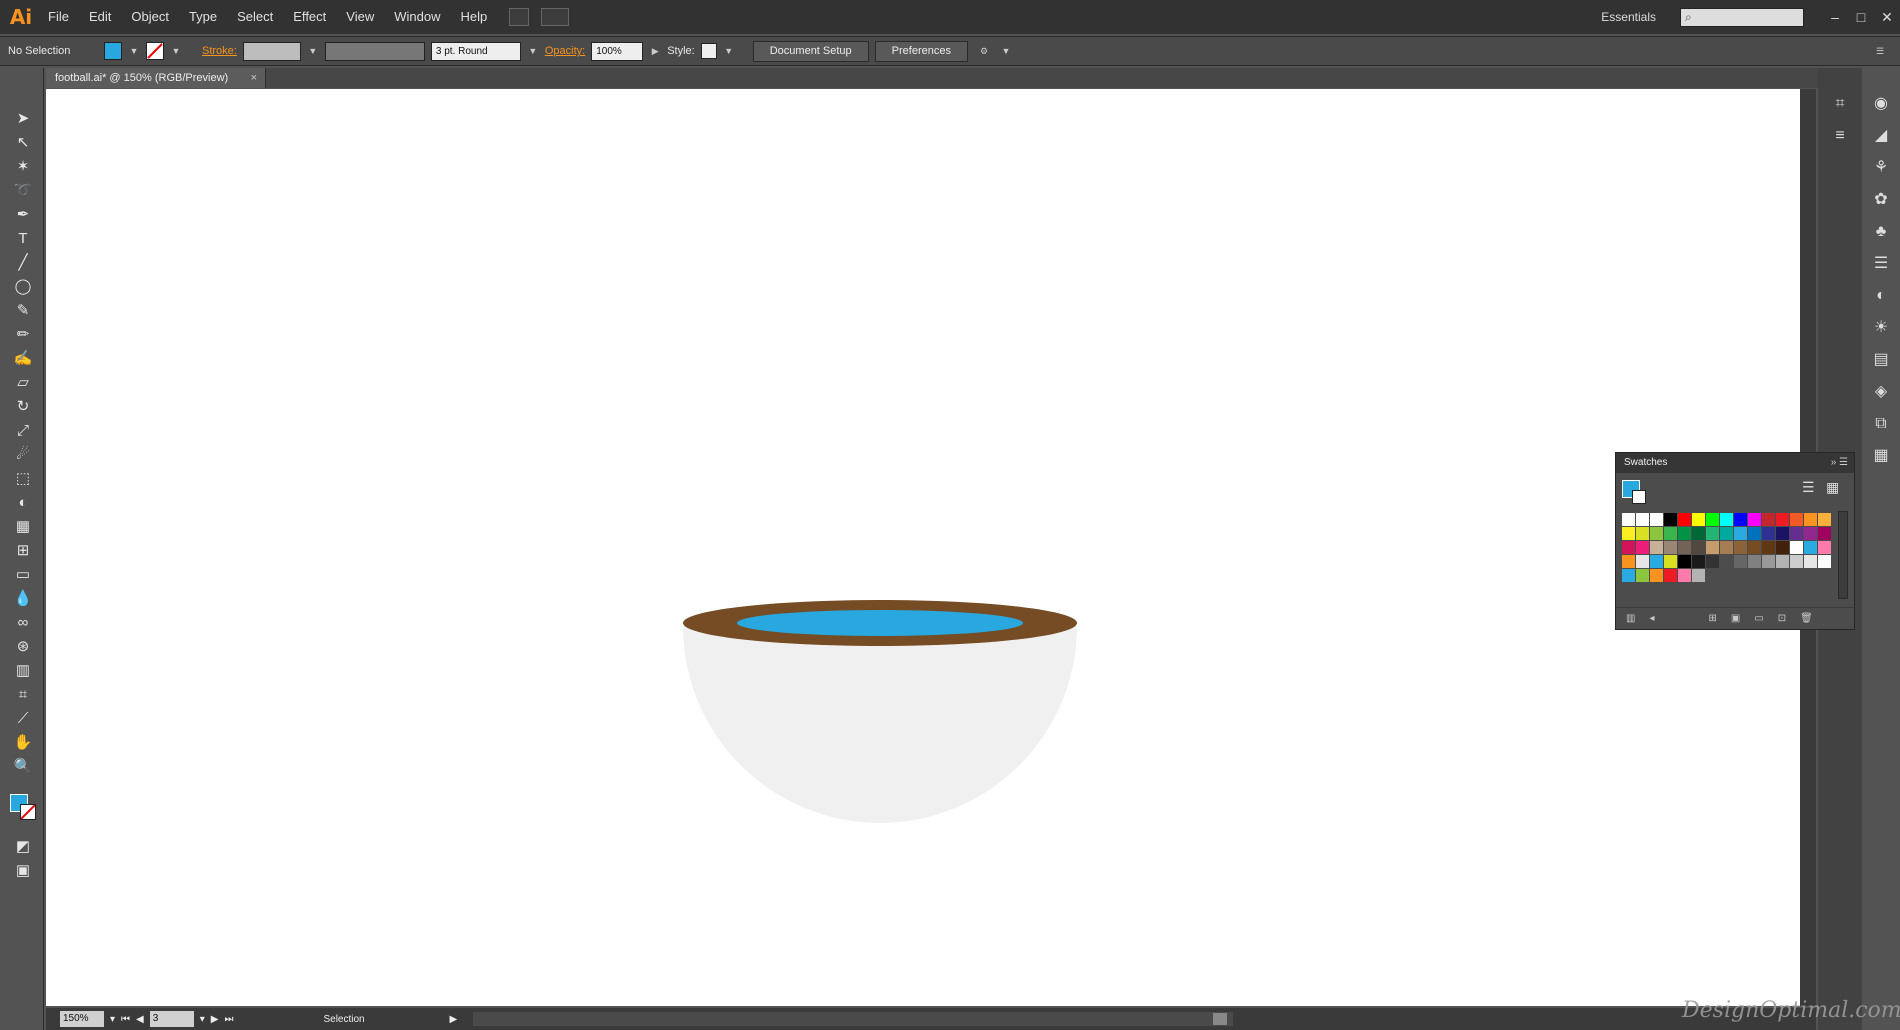 The image size is (1900, 1030). What do you see at coordinates (374, 51) in the screenshot?
I see `variable-width-profile` at bounding box center [374, 51].